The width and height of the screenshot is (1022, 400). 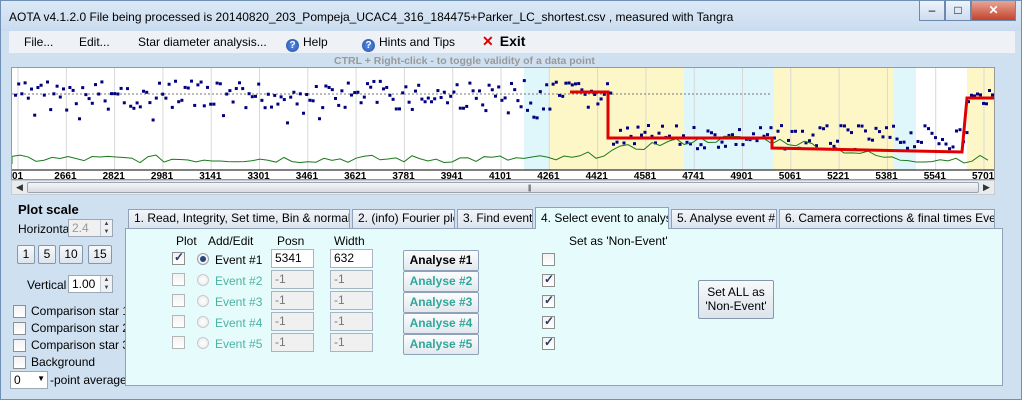 I want to click on event-5-width-field: -1, so click(x=351, y=342).